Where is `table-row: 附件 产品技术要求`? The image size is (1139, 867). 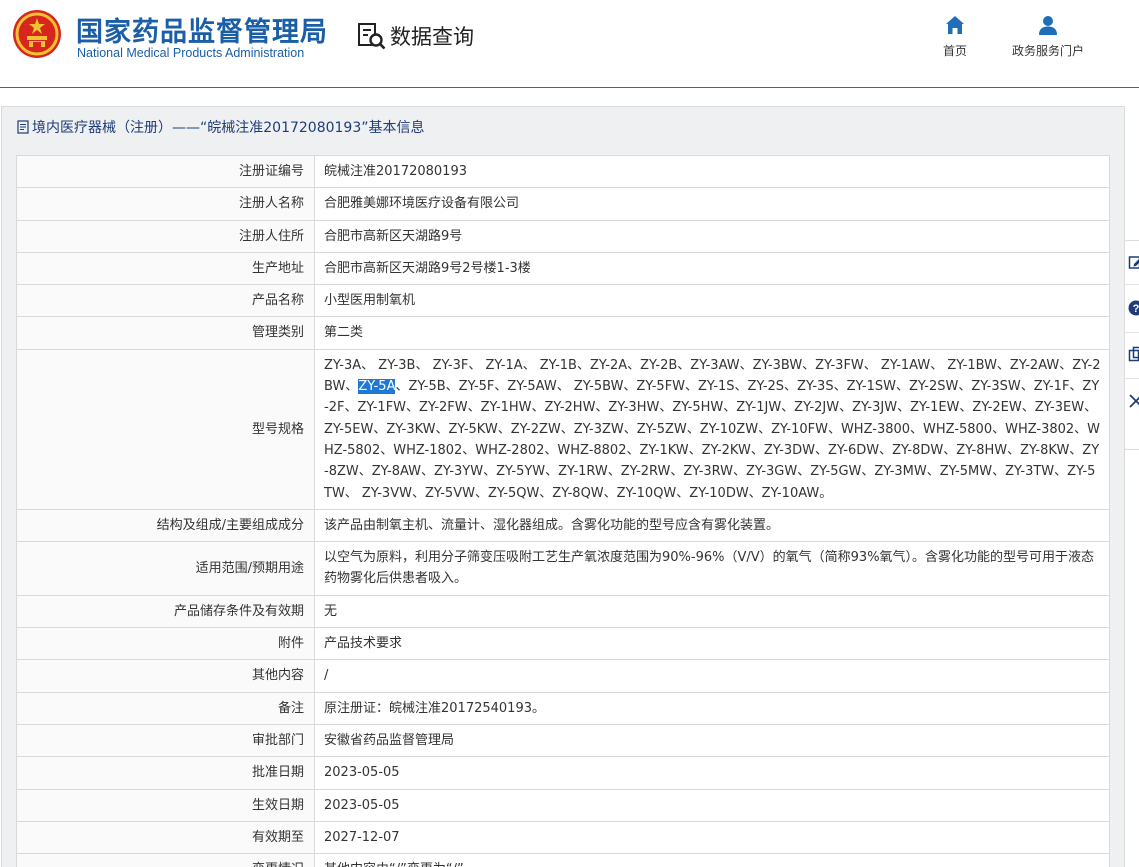
table-row: 附件 产品技术要求 is located at coordinates (563, 644).